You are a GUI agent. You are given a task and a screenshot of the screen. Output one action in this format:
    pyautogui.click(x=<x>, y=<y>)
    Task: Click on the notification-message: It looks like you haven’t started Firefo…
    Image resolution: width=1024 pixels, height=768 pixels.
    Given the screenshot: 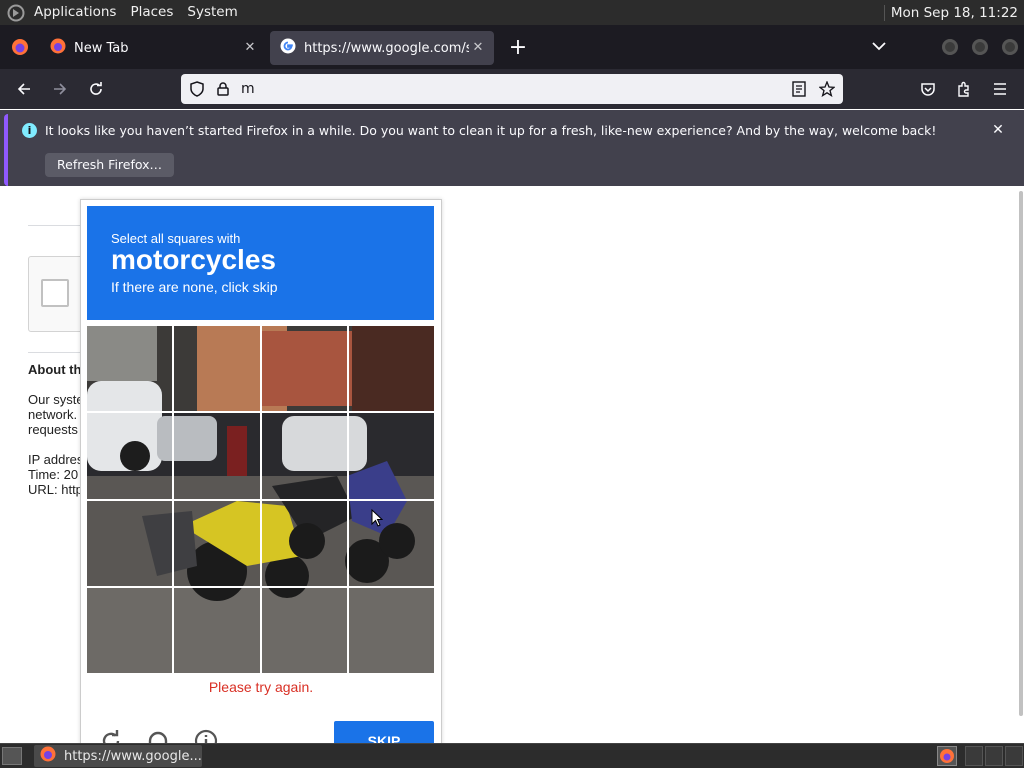 What is the action you would take?
    pyautogui.click(x=491, y=130)
    